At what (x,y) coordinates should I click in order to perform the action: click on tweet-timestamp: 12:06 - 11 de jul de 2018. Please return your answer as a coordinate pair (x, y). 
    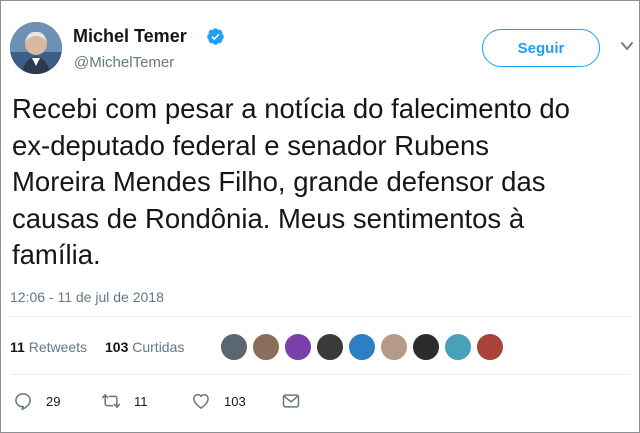
    Looking at the image, I should click on (87, 297).